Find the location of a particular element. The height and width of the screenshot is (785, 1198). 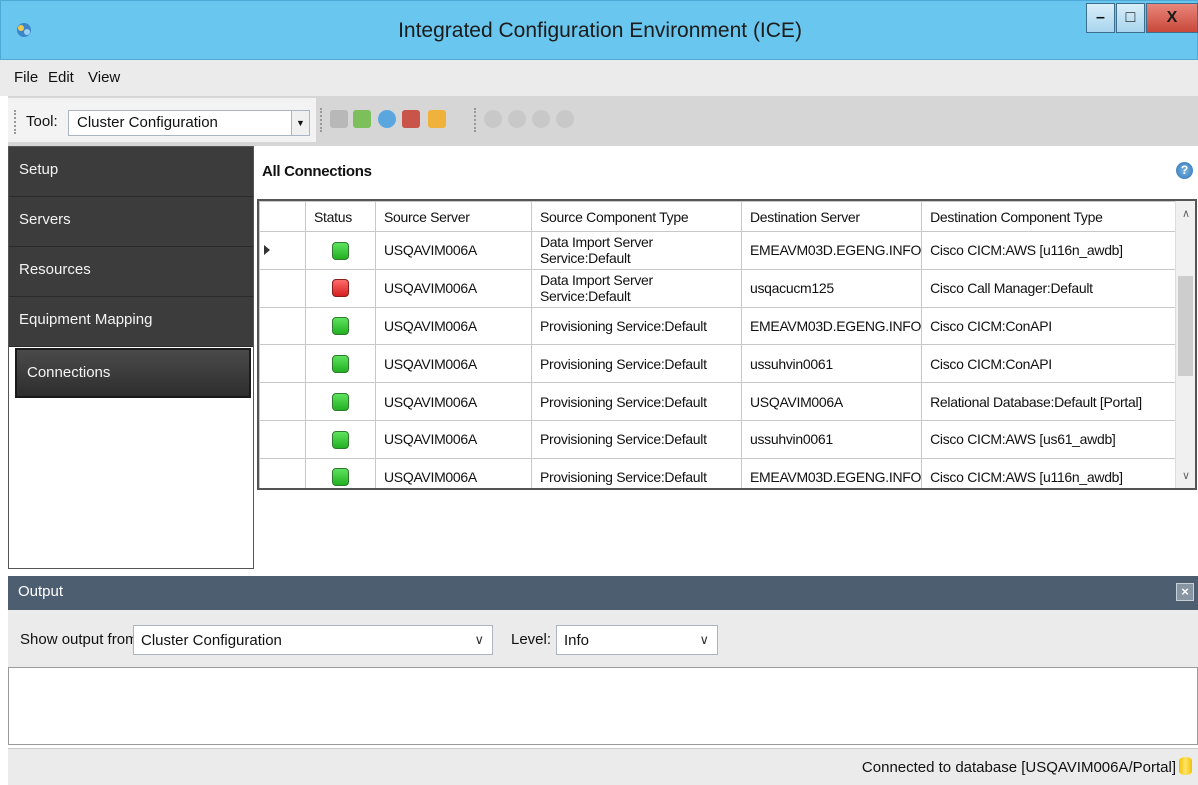

column-header-source-server: Source Server is located at coordinates (453, 216).